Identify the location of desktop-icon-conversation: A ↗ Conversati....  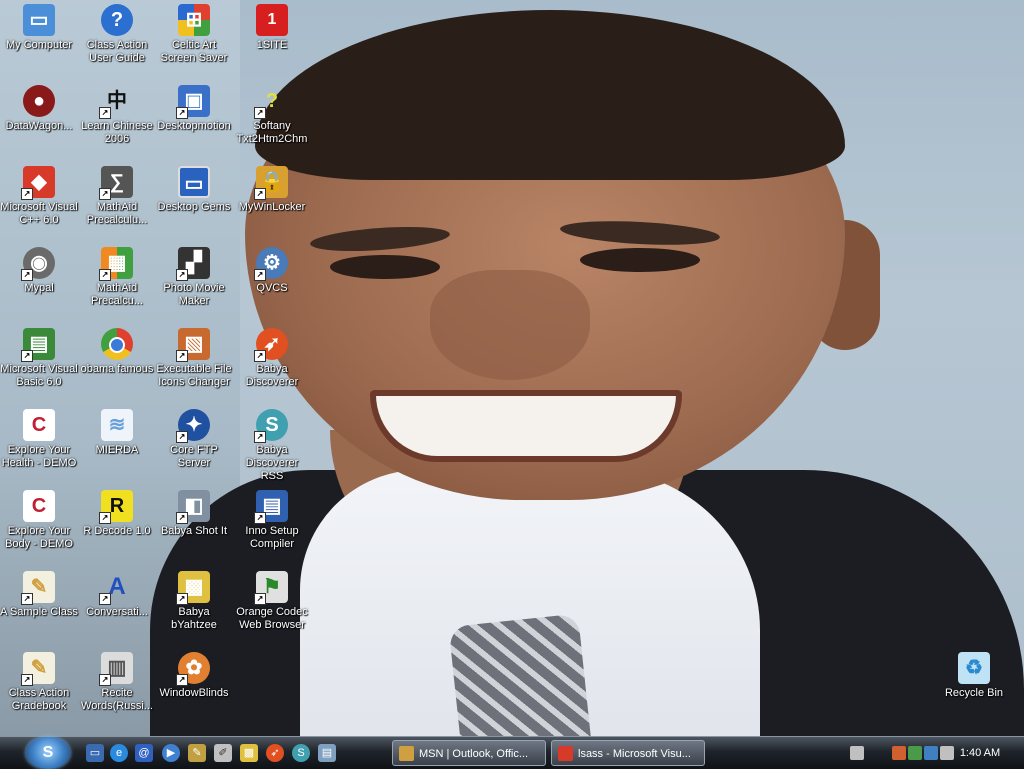
(117, 595).